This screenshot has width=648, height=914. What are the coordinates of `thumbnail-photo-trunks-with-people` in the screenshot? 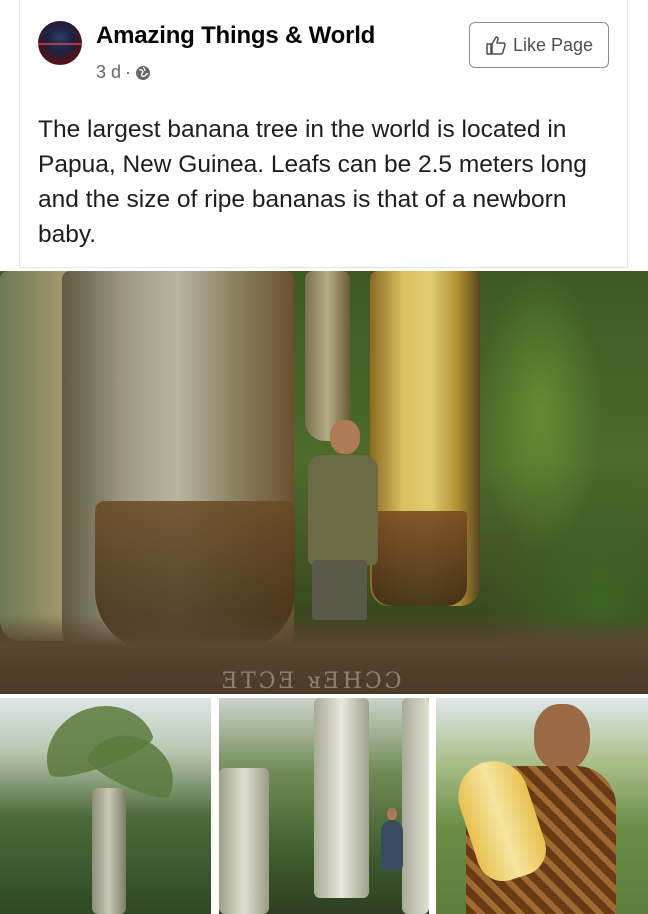 It's located at (324, 806).